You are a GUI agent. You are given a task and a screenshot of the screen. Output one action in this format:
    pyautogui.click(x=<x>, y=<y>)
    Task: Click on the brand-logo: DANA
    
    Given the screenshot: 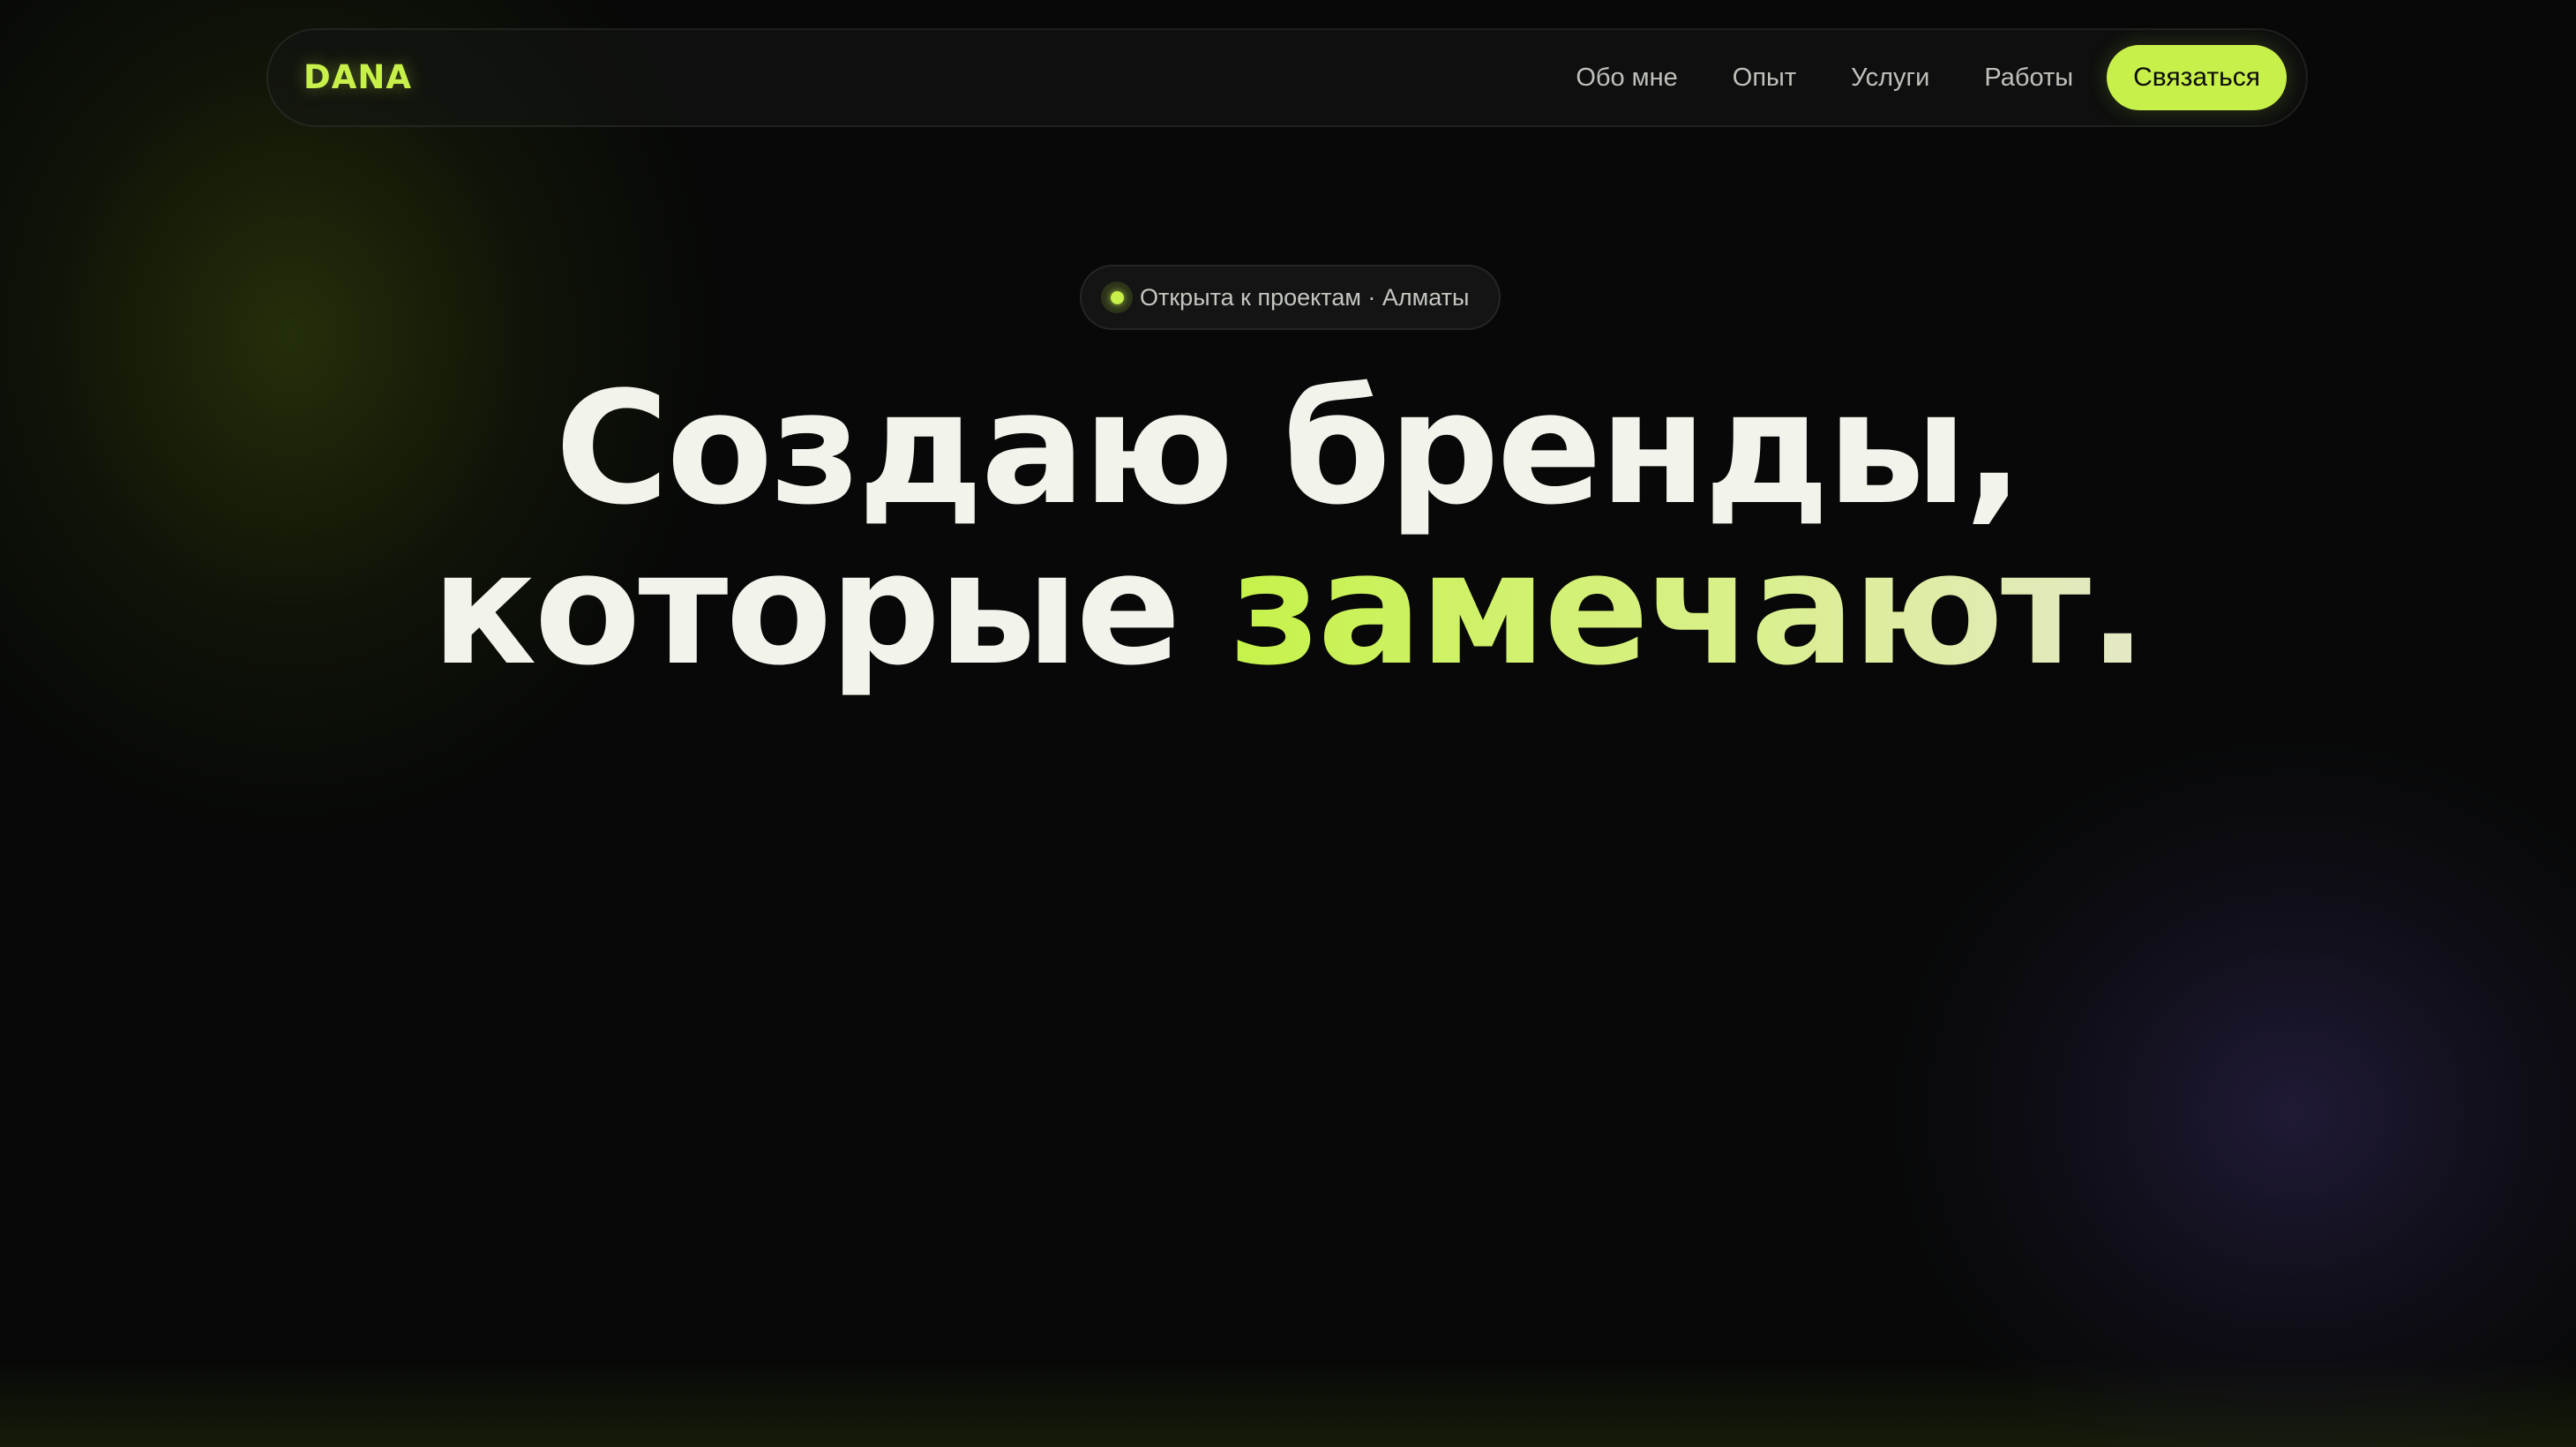 What is the action you would take?
    pyautogui.click(x=357, y=77)
    